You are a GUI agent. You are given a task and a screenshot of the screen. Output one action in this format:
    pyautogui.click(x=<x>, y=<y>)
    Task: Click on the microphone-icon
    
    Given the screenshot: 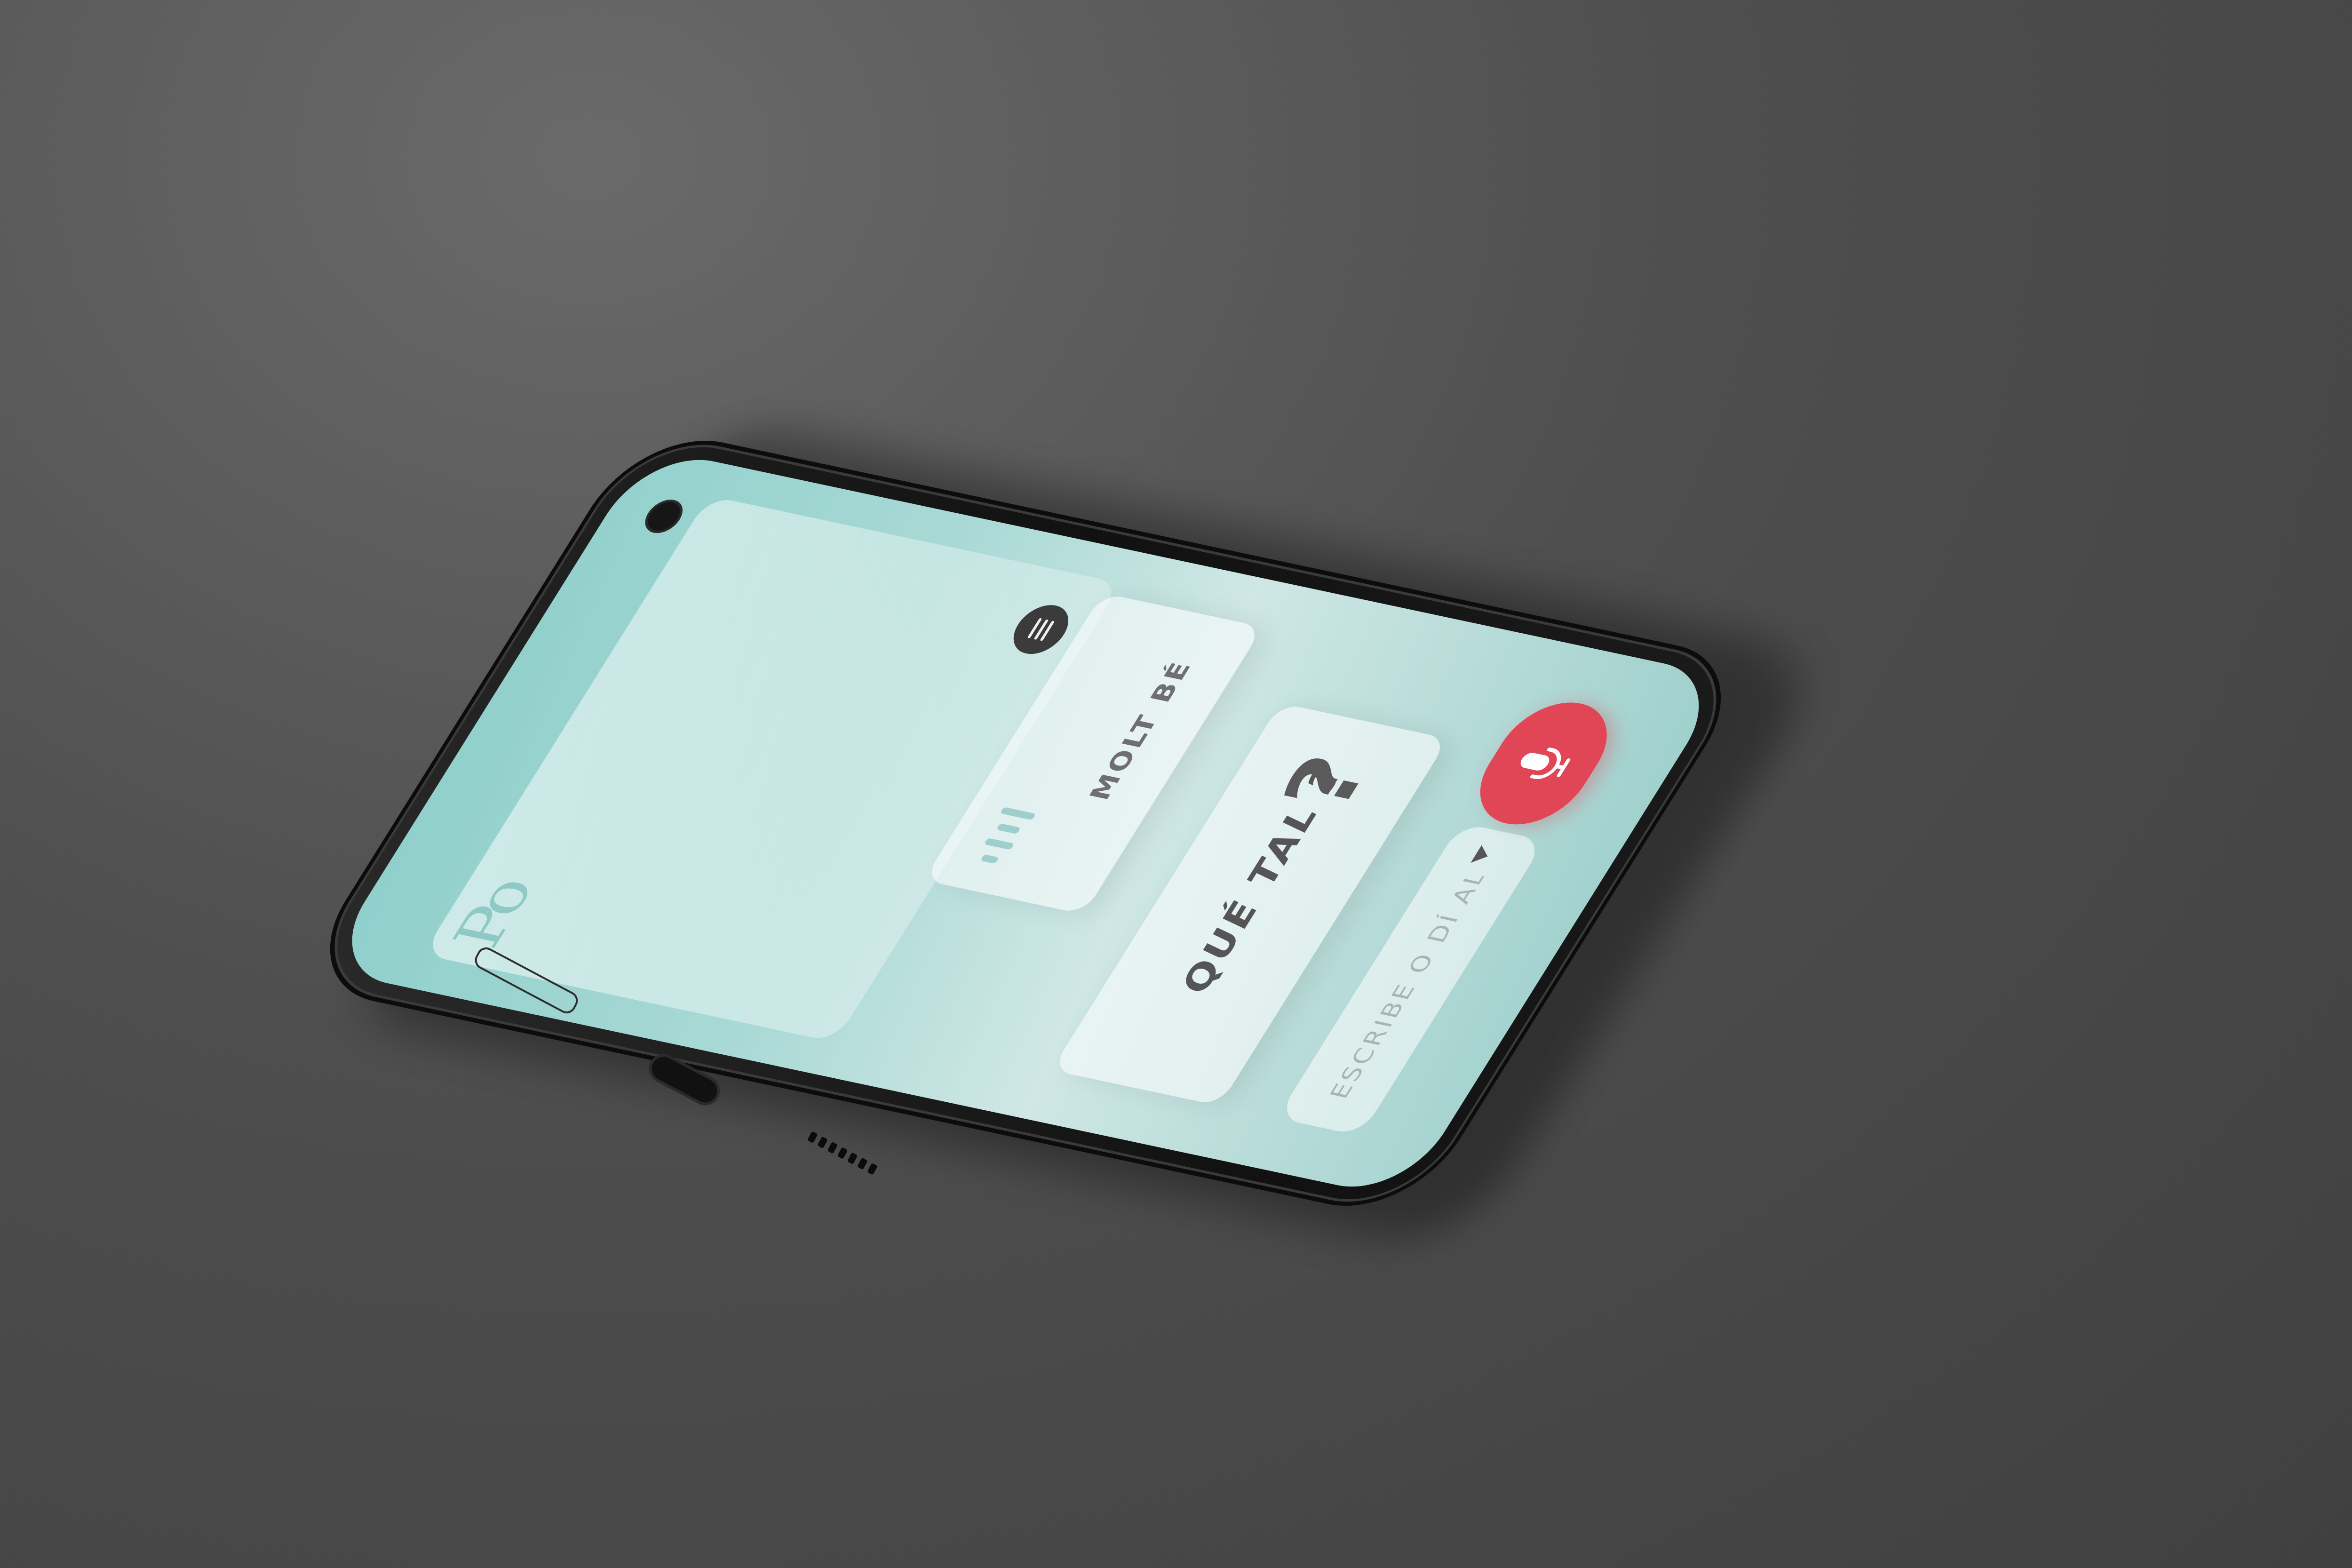 What is the action you would take?
    pyautogui.click(x=1545, y=763)
    